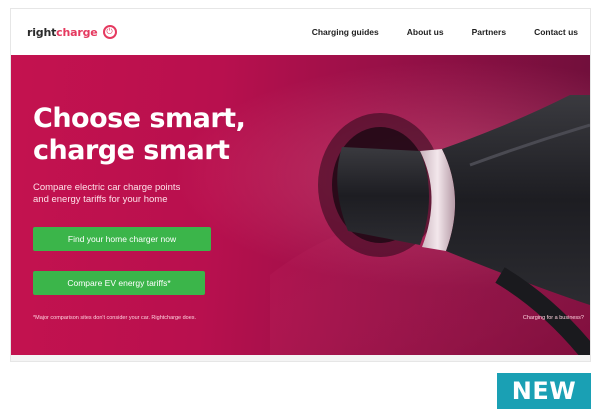 The height and width of the screenshot is (409, 591). Describe the element at coordinates (109, 32) in the screenshot. I see `power-plug-icon: ⏻` at that location.